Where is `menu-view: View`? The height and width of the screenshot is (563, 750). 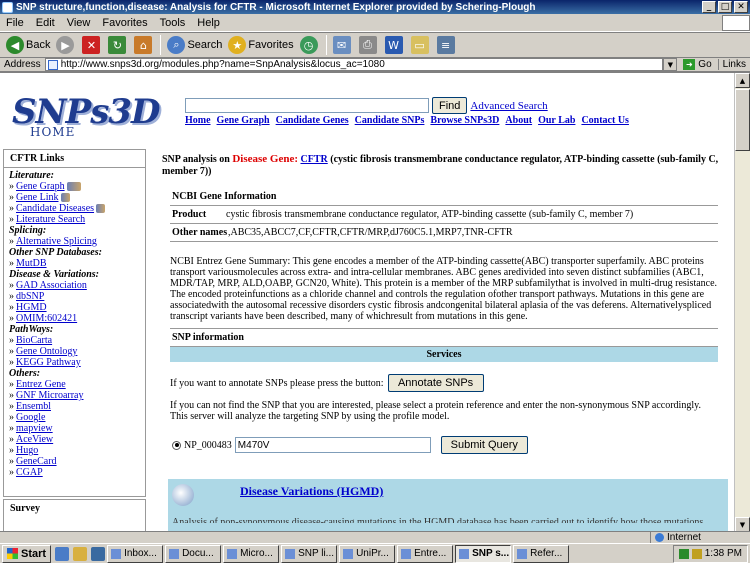
menu-view: View is located at coordinates (79, 23).